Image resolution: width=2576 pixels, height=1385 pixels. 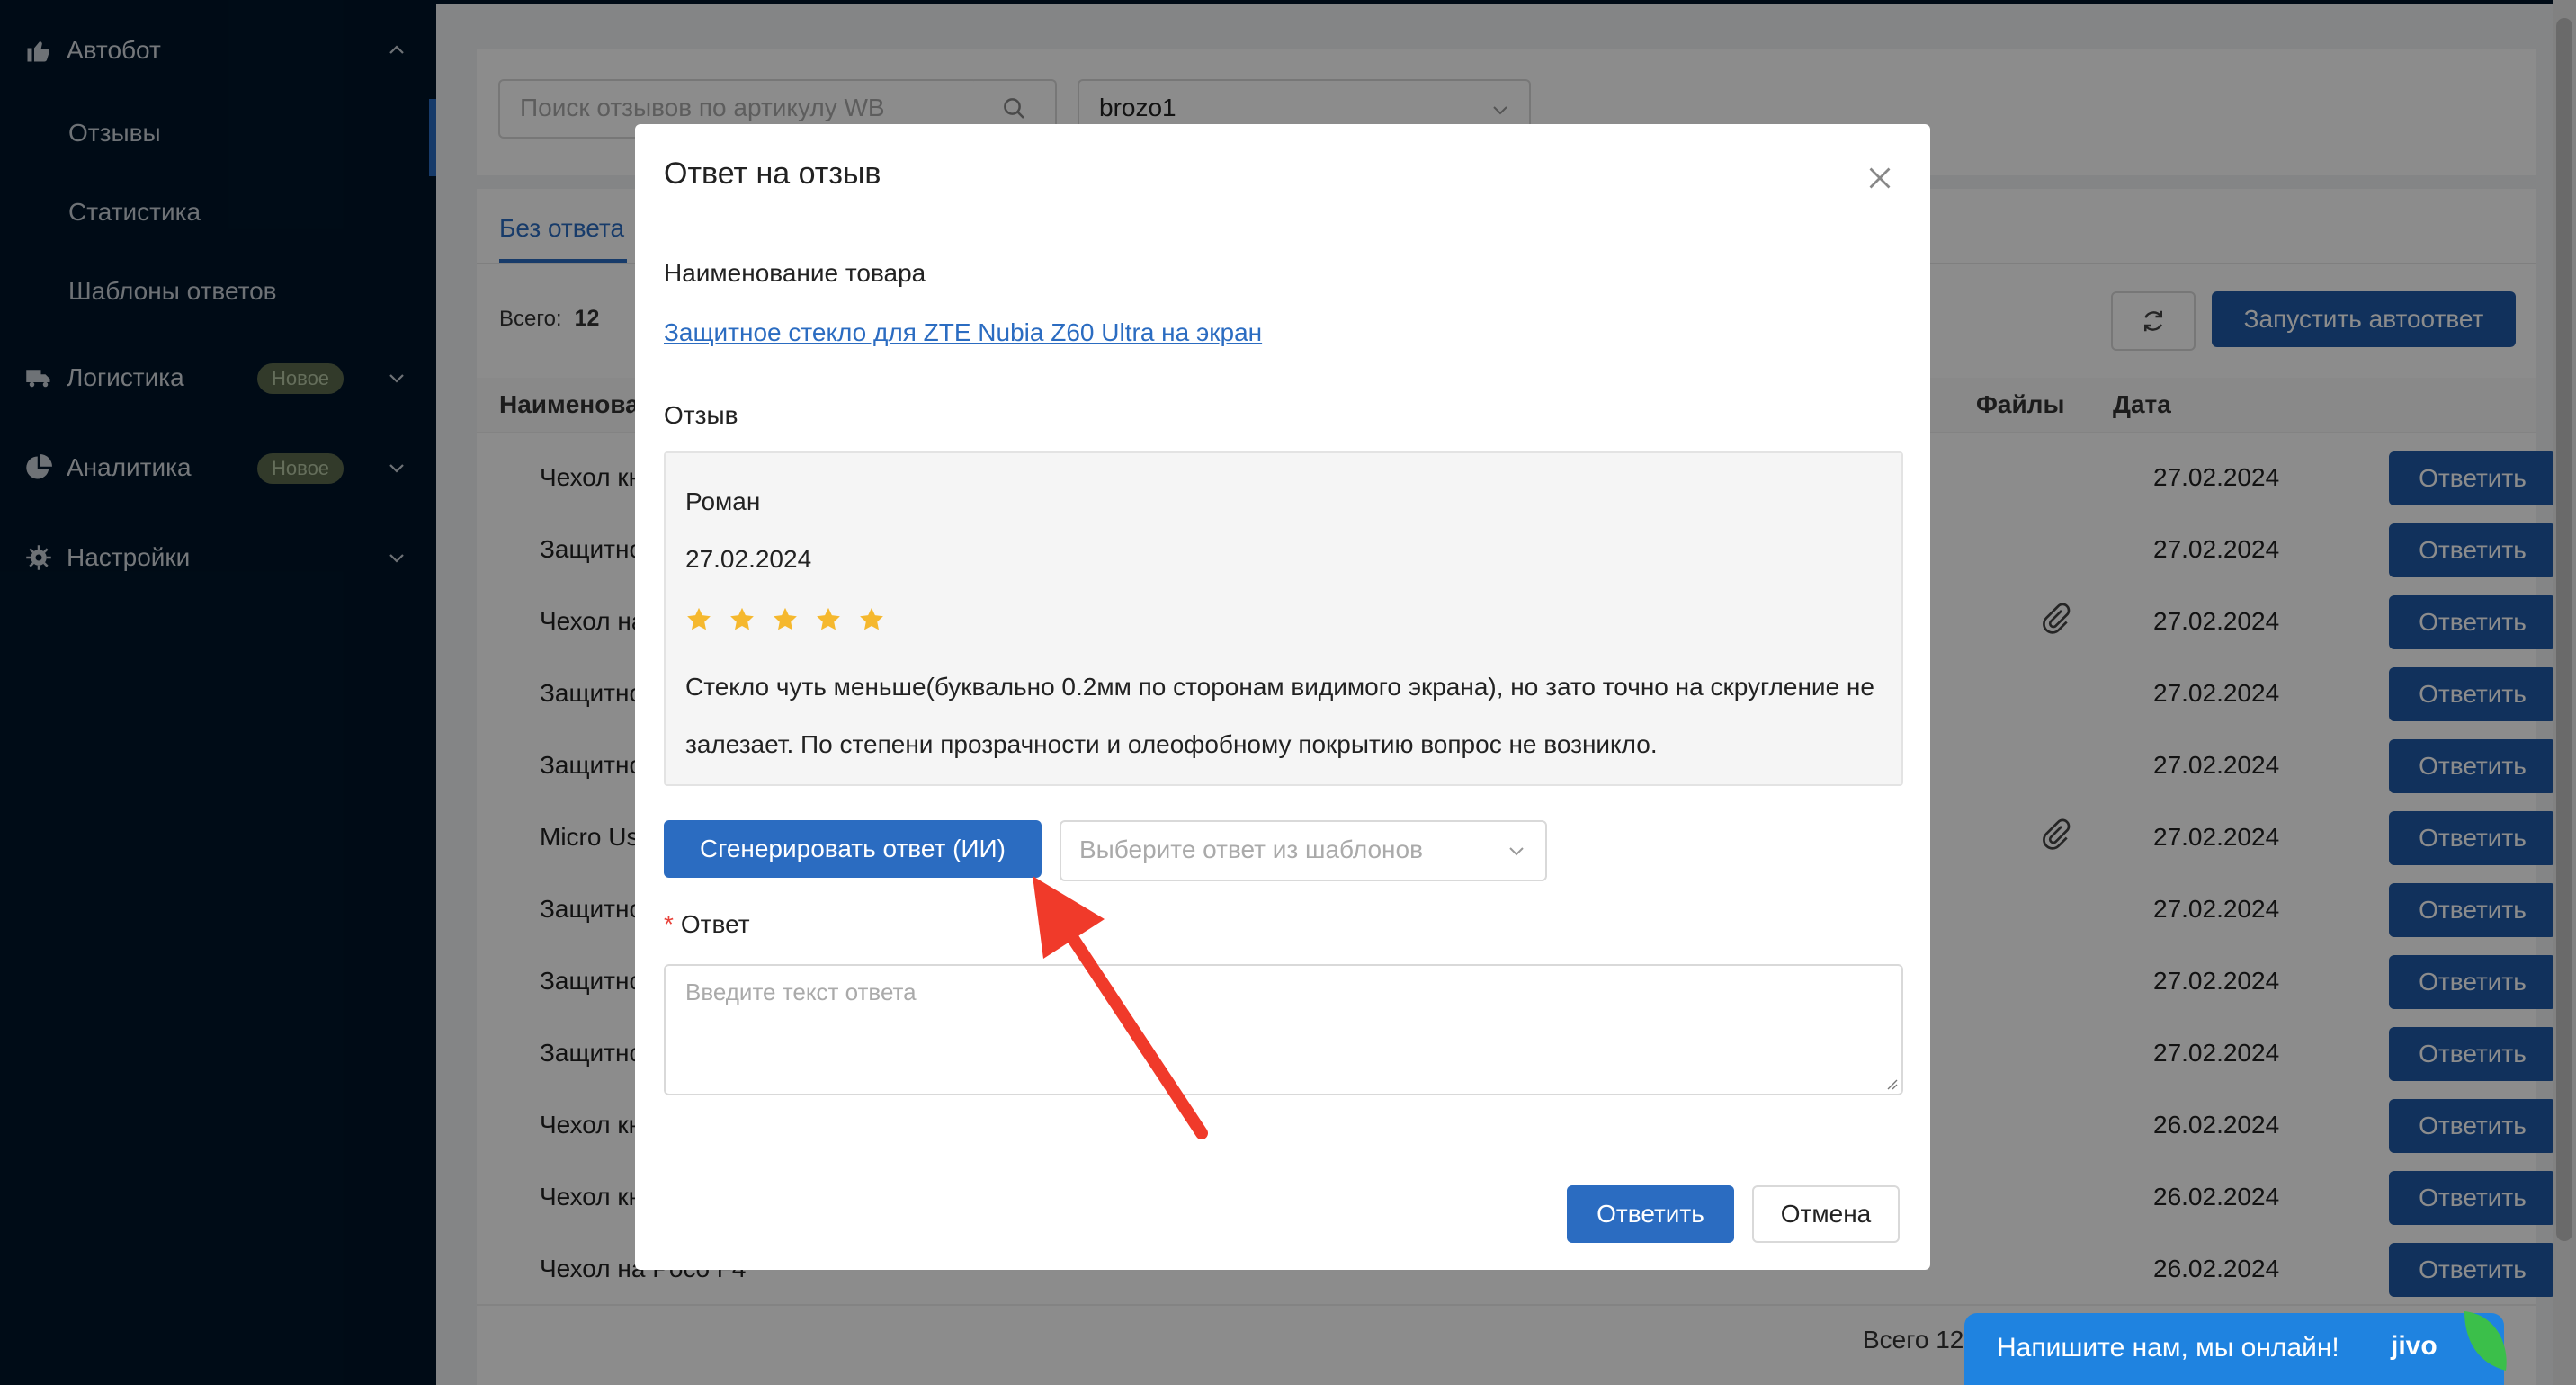 I want to click on chat-logo: jivo, so click(x=2414, y=1346).